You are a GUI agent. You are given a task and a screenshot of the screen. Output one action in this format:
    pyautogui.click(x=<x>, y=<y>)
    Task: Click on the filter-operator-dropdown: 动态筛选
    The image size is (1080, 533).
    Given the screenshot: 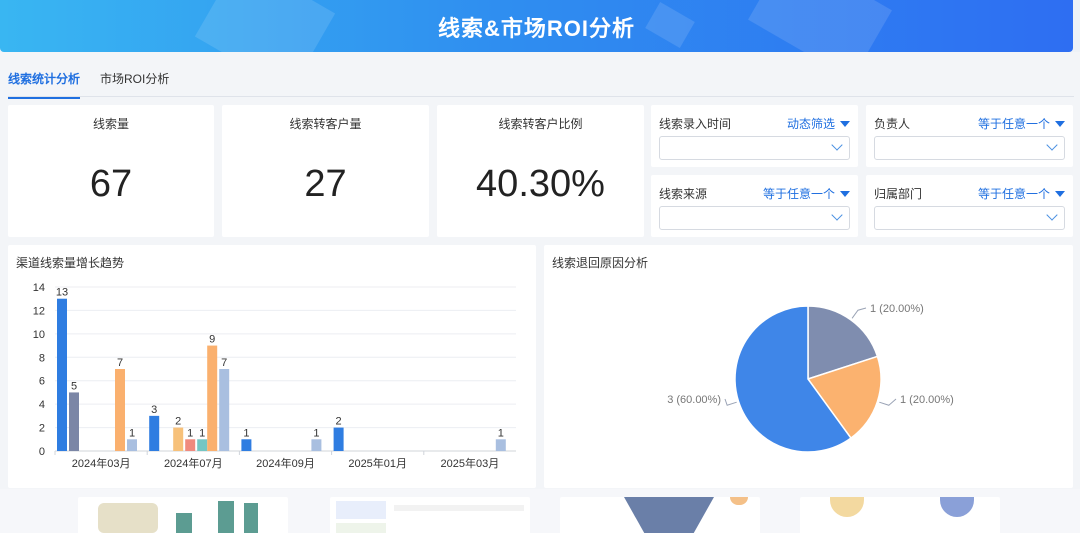 What is the action you would take?
    pyautogui.click(x=818, y=123)
    